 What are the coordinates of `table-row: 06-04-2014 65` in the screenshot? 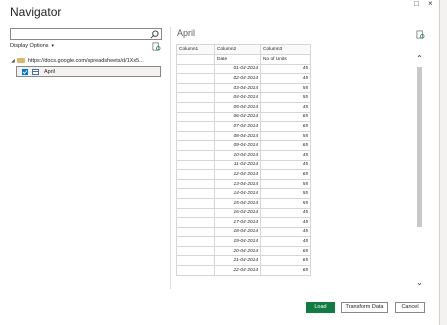 It's located at (243, 117).